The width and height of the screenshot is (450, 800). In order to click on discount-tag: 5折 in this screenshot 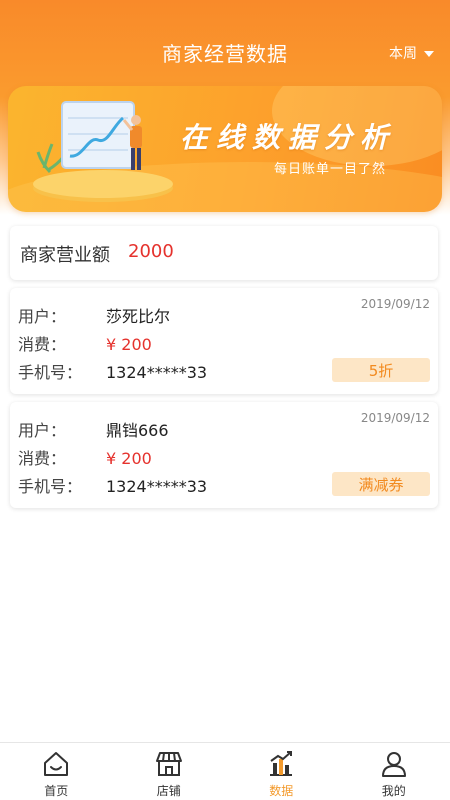, I will do `click(381, 370)`.